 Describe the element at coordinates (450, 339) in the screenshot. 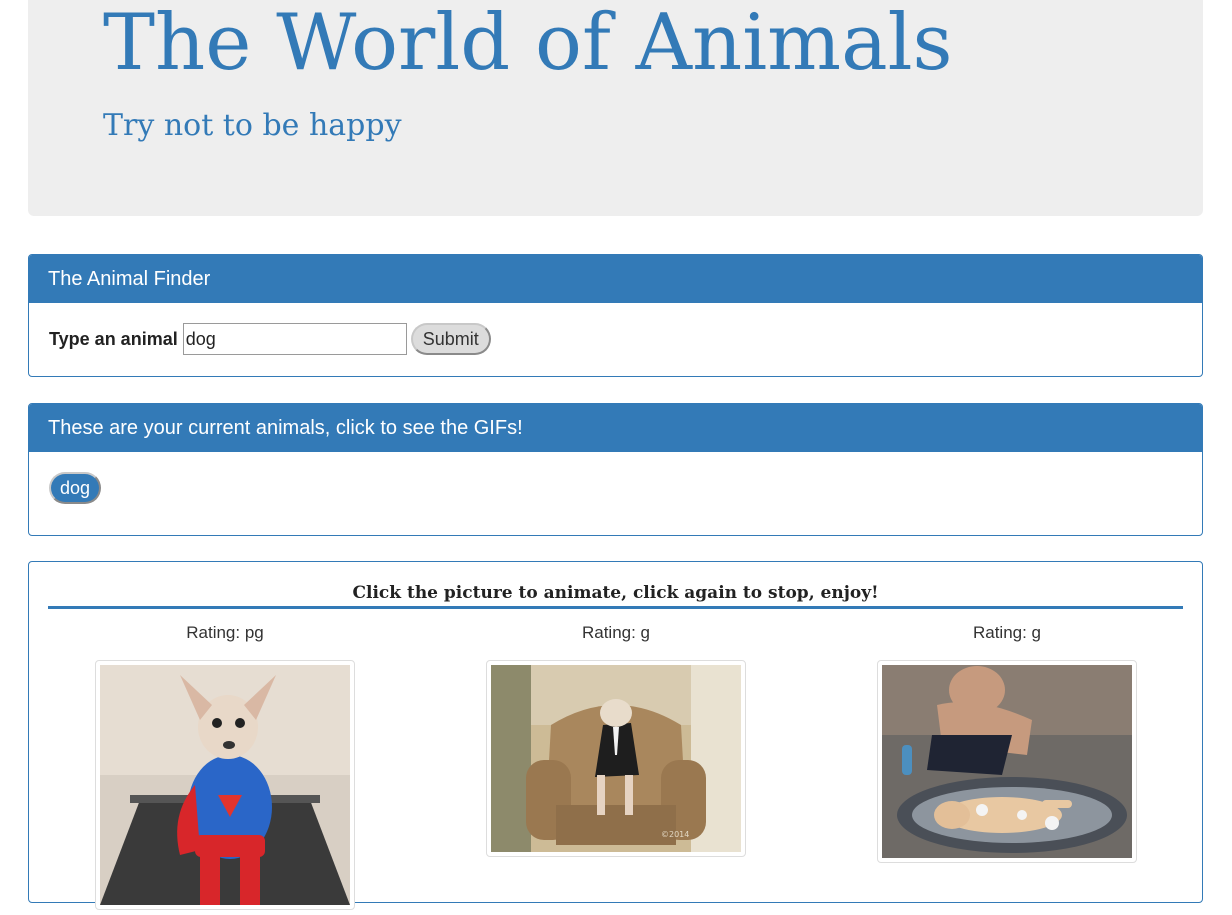

I see `submit-button: Submit` at that location.